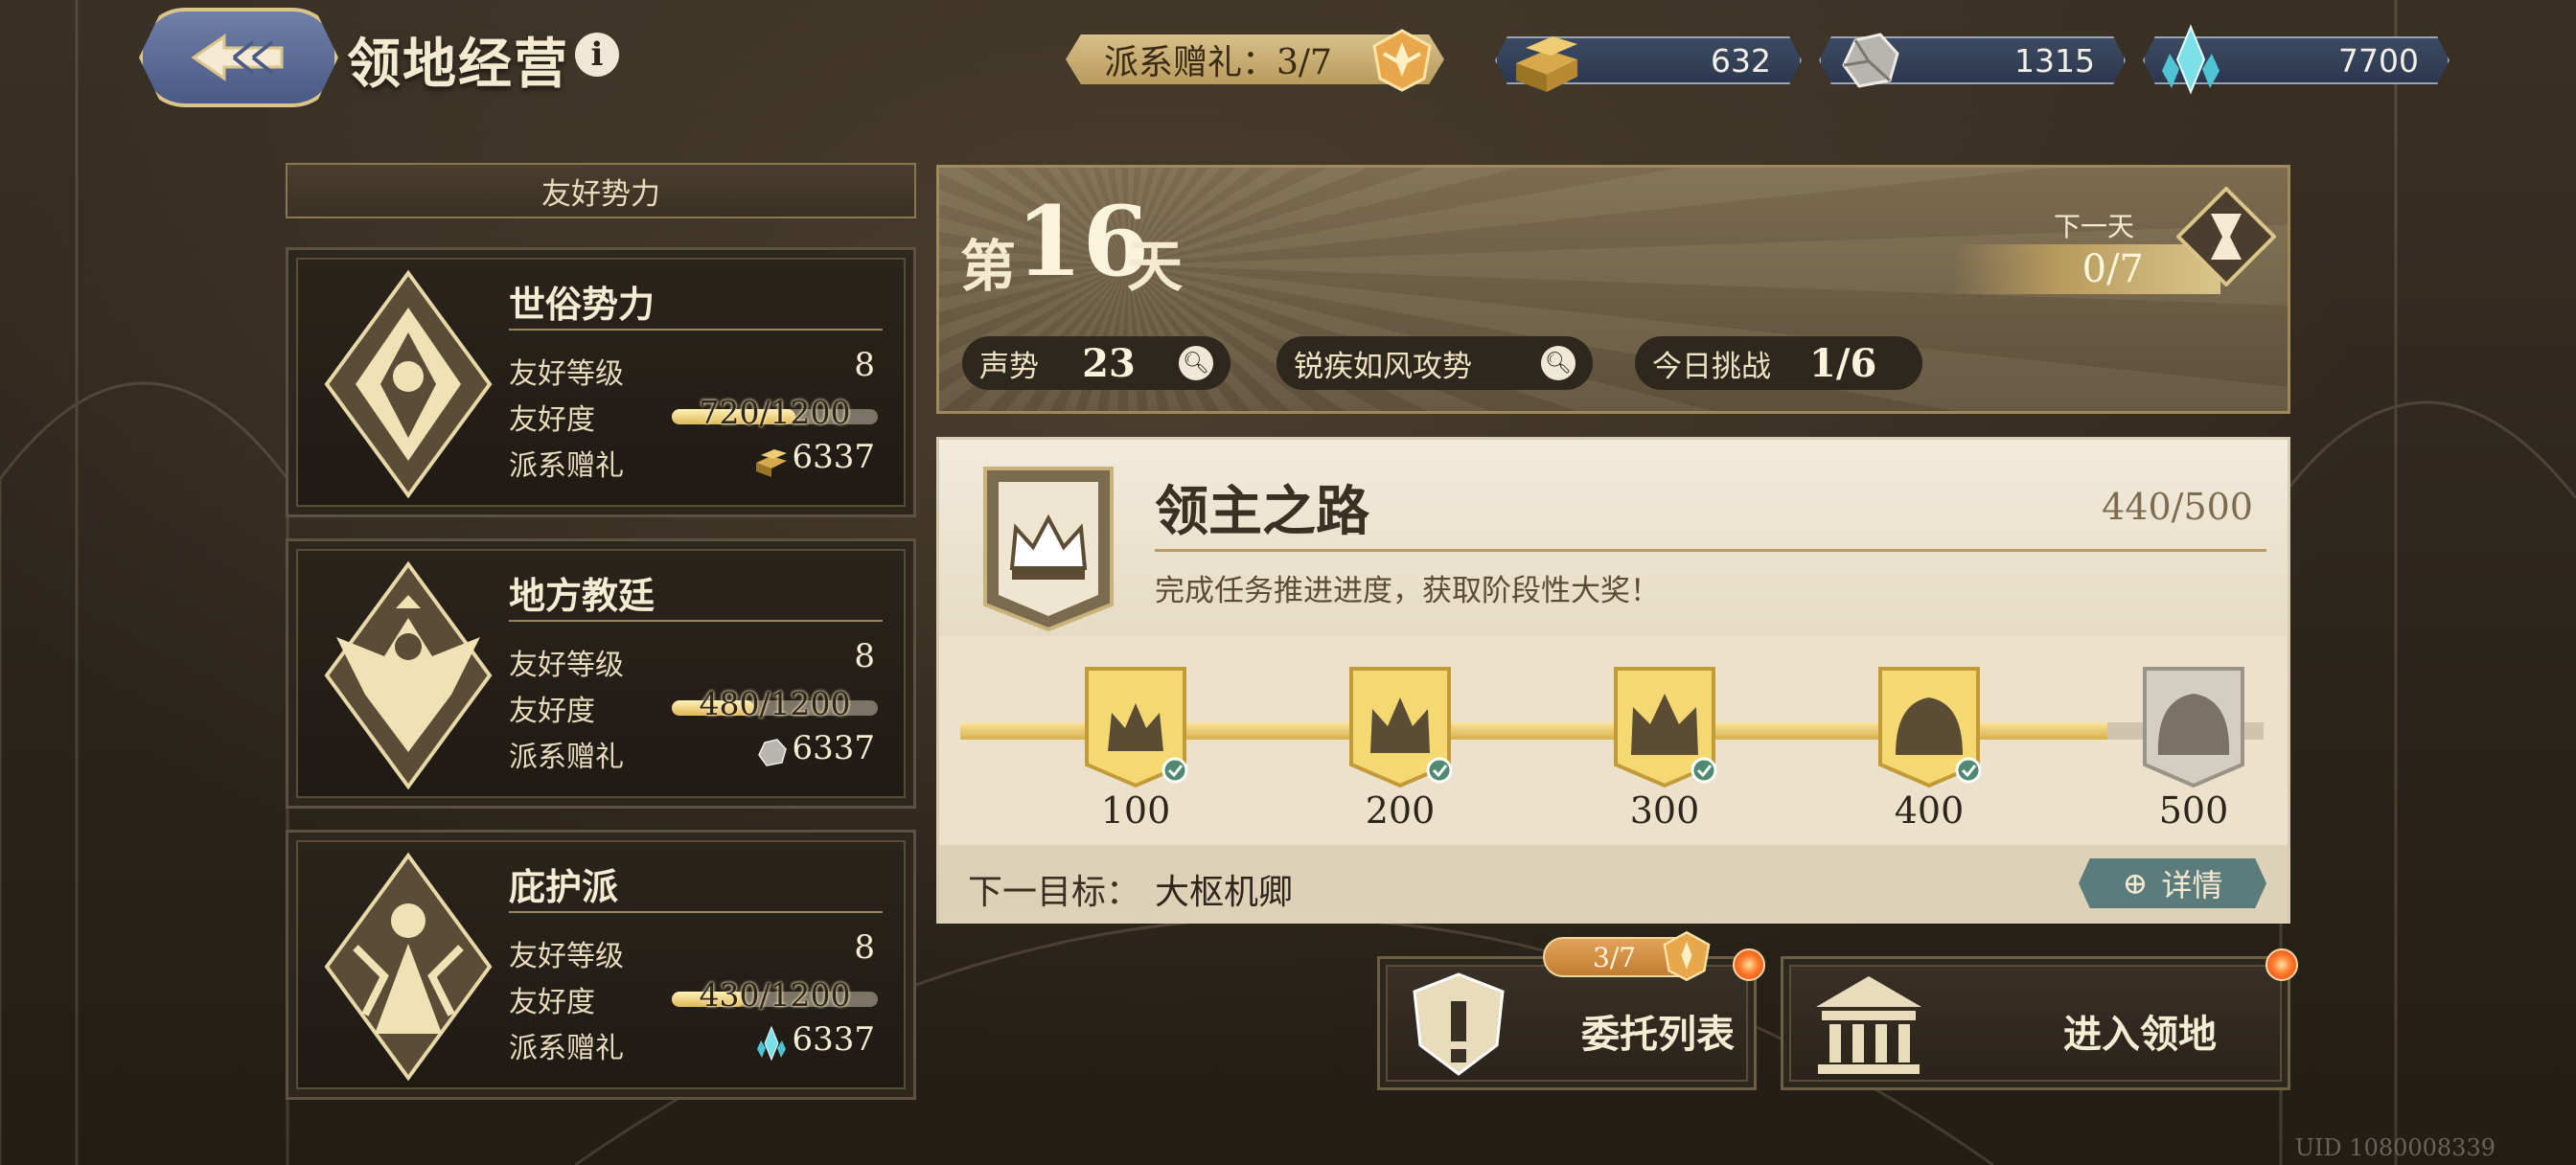 The width and height of the screenshot is (2576, 1165). Describe the element at coordinates (775, 413) in the screenshot. I see `faction-affinity-value: 720/1200` at that location.